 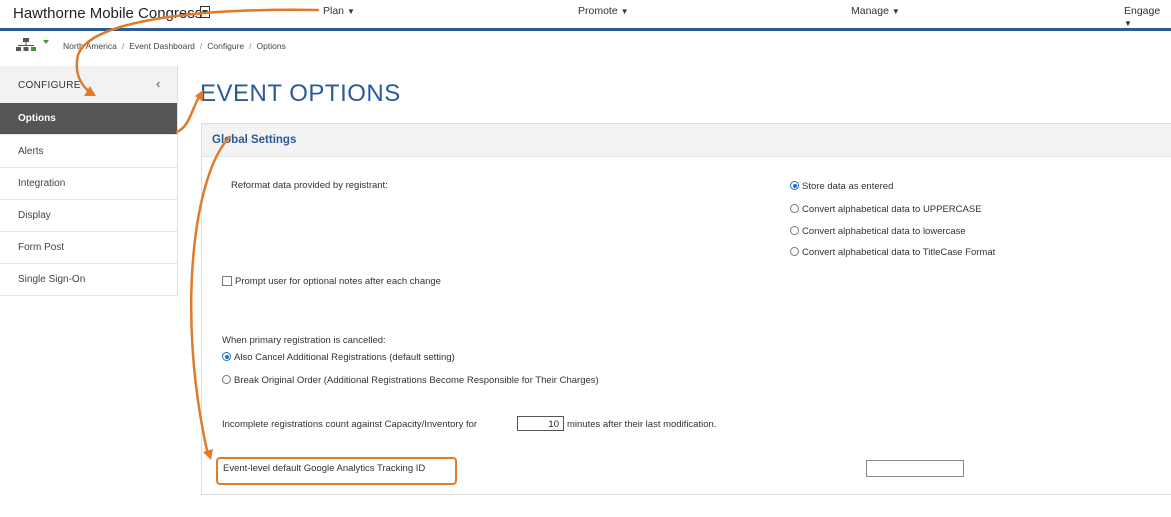 I want to click on nav-manage: Manage ▼, so click(x=875, y=11).